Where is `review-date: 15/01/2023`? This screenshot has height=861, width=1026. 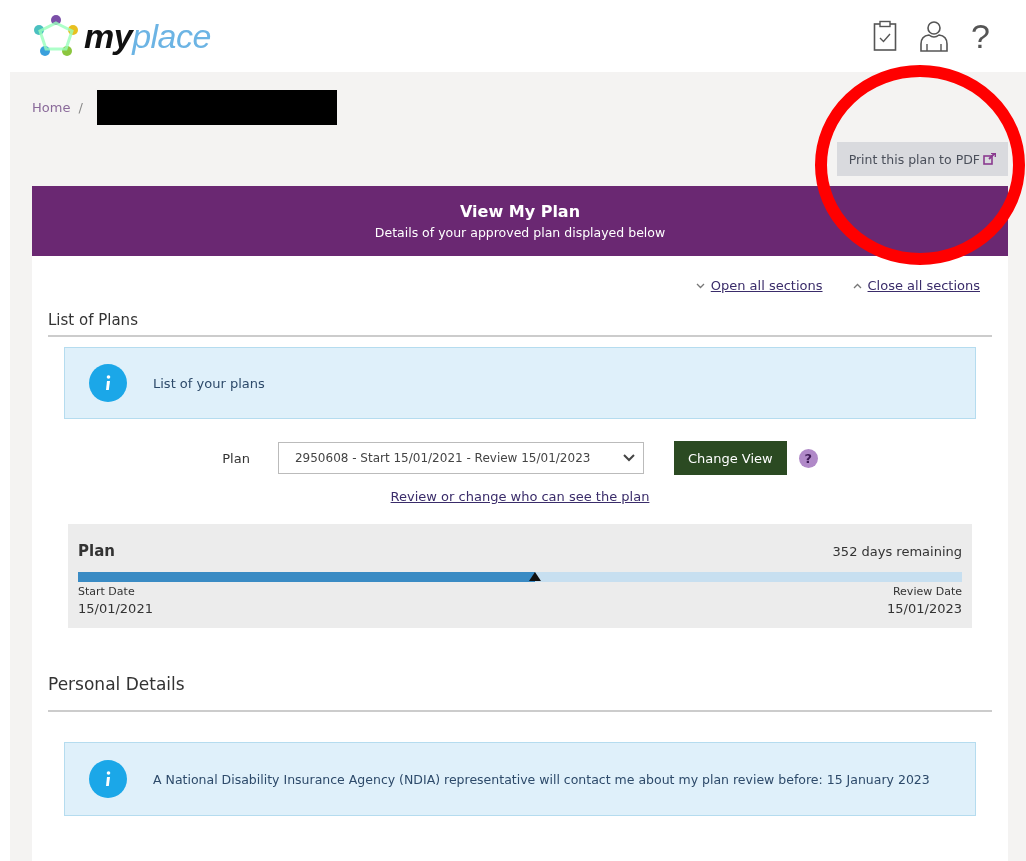 review-date: 15/01/2023 is located at coordinates (924, 608).